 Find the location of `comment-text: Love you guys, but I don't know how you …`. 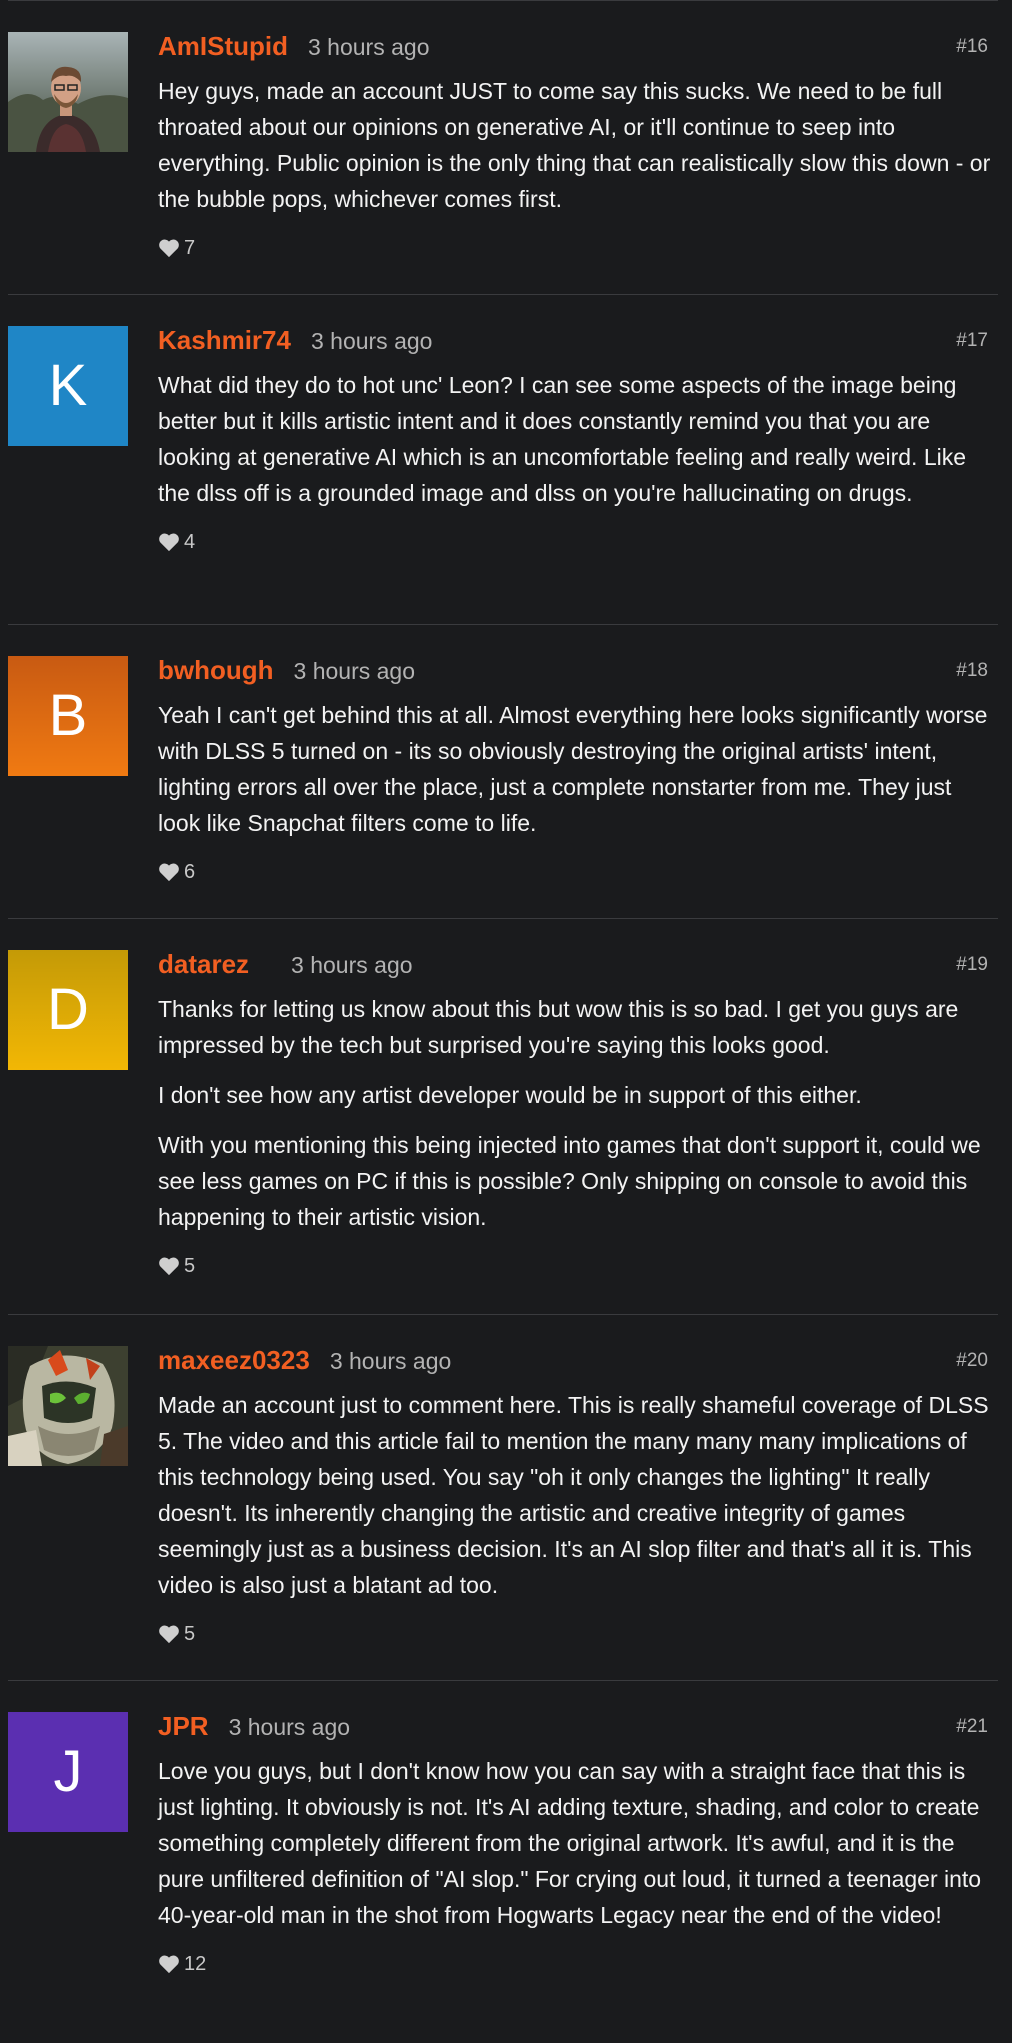

comment-text: Love you guys, but I don't know how you … is located at coordinates (570, 1843).